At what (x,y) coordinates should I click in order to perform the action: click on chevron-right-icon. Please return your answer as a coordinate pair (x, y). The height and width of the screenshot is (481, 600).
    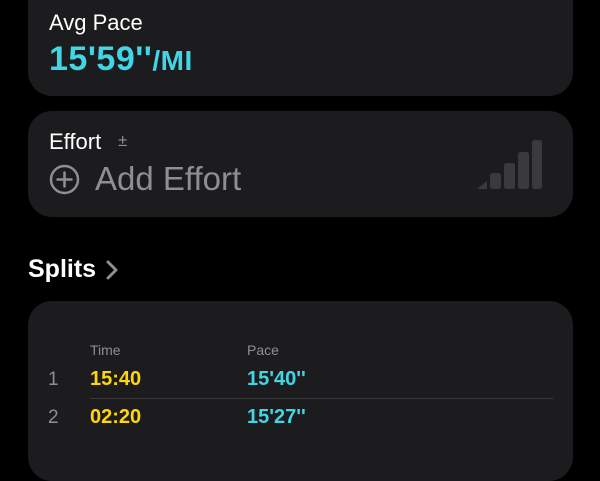
    Looking at the image, I should click on (112, 269).